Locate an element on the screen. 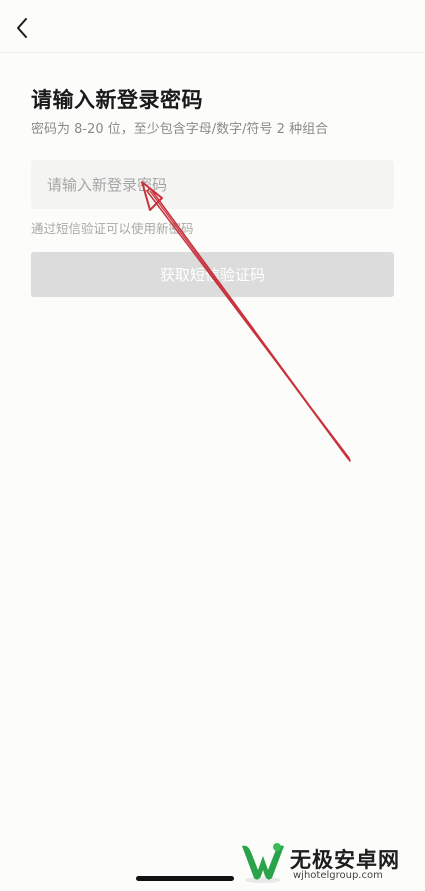 This screenshot has width=425, height=891. site-watermark: 无极安卓网 wjhotelgroup.com is located at coordinates (328, 862).